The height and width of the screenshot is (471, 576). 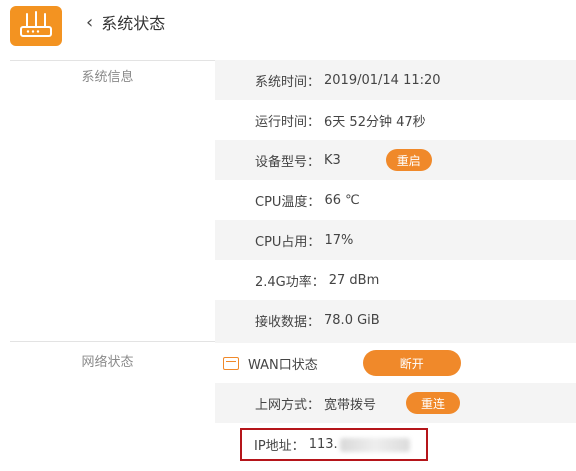 I want to click on row-uptime: 运行时间： 6天 52分钟 47秒, so click(x=395, y=120).